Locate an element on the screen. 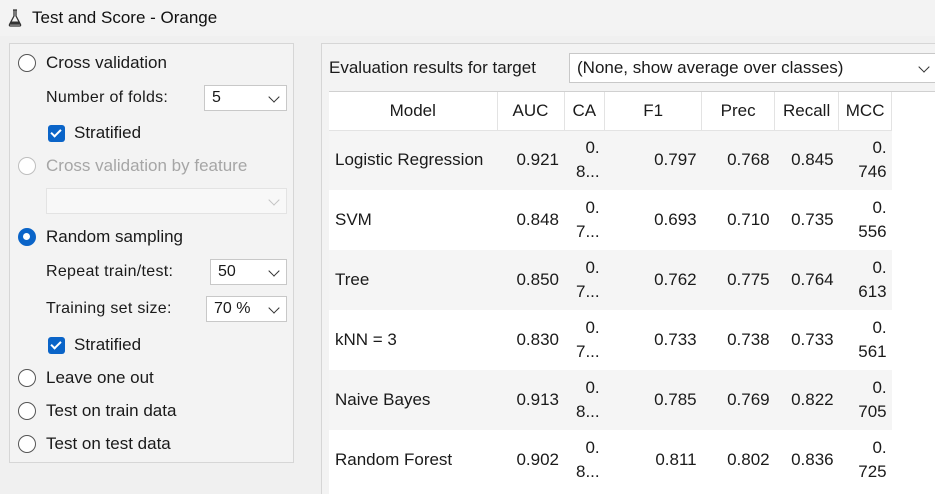  column-header-mcc: MCC is located at coordinates (865, 111).